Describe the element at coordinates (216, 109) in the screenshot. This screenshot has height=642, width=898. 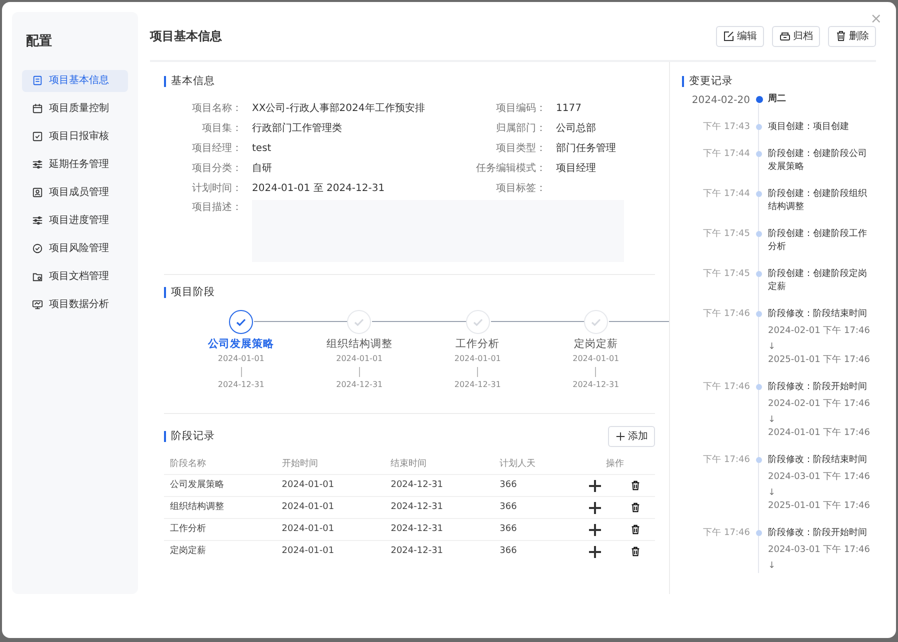
I see `field-label: 项目名称：` at that location.